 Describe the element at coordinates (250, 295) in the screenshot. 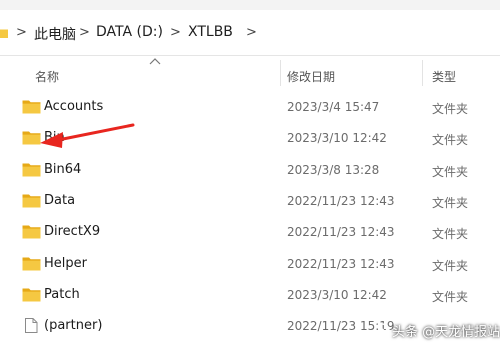

I see `file-list-row: Patch 2023/3/10 12:42 文件夹` at that location.